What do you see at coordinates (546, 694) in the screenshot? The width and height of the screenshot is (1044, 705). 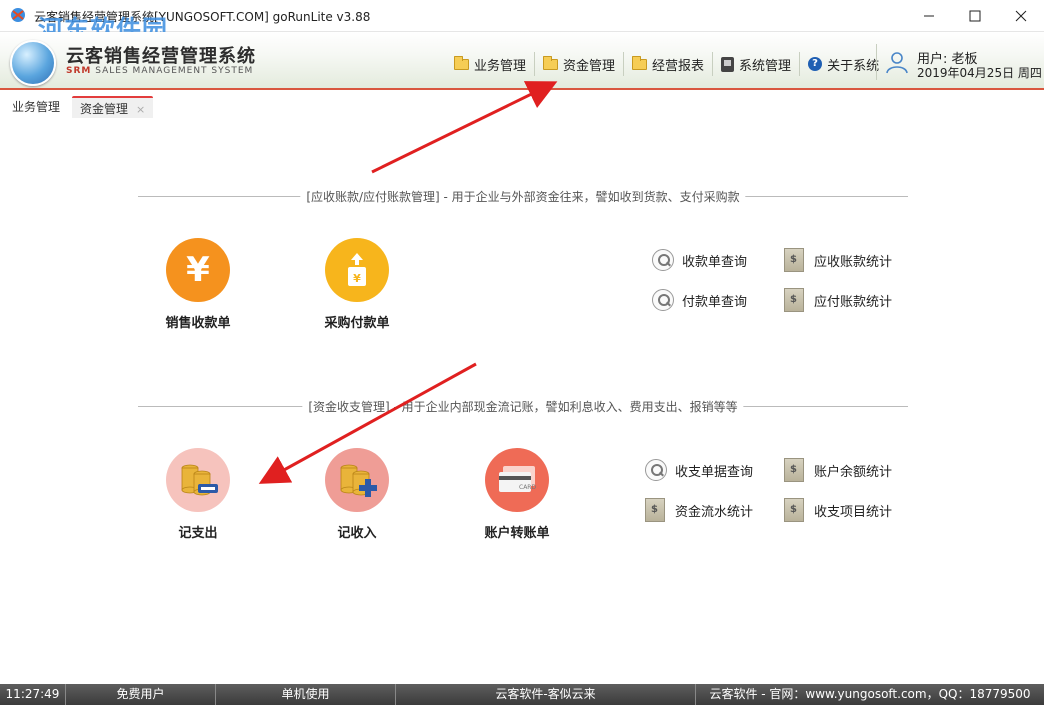 I see `status-slogan: 云客软件-客似云来` at bounding box center [546, 694].